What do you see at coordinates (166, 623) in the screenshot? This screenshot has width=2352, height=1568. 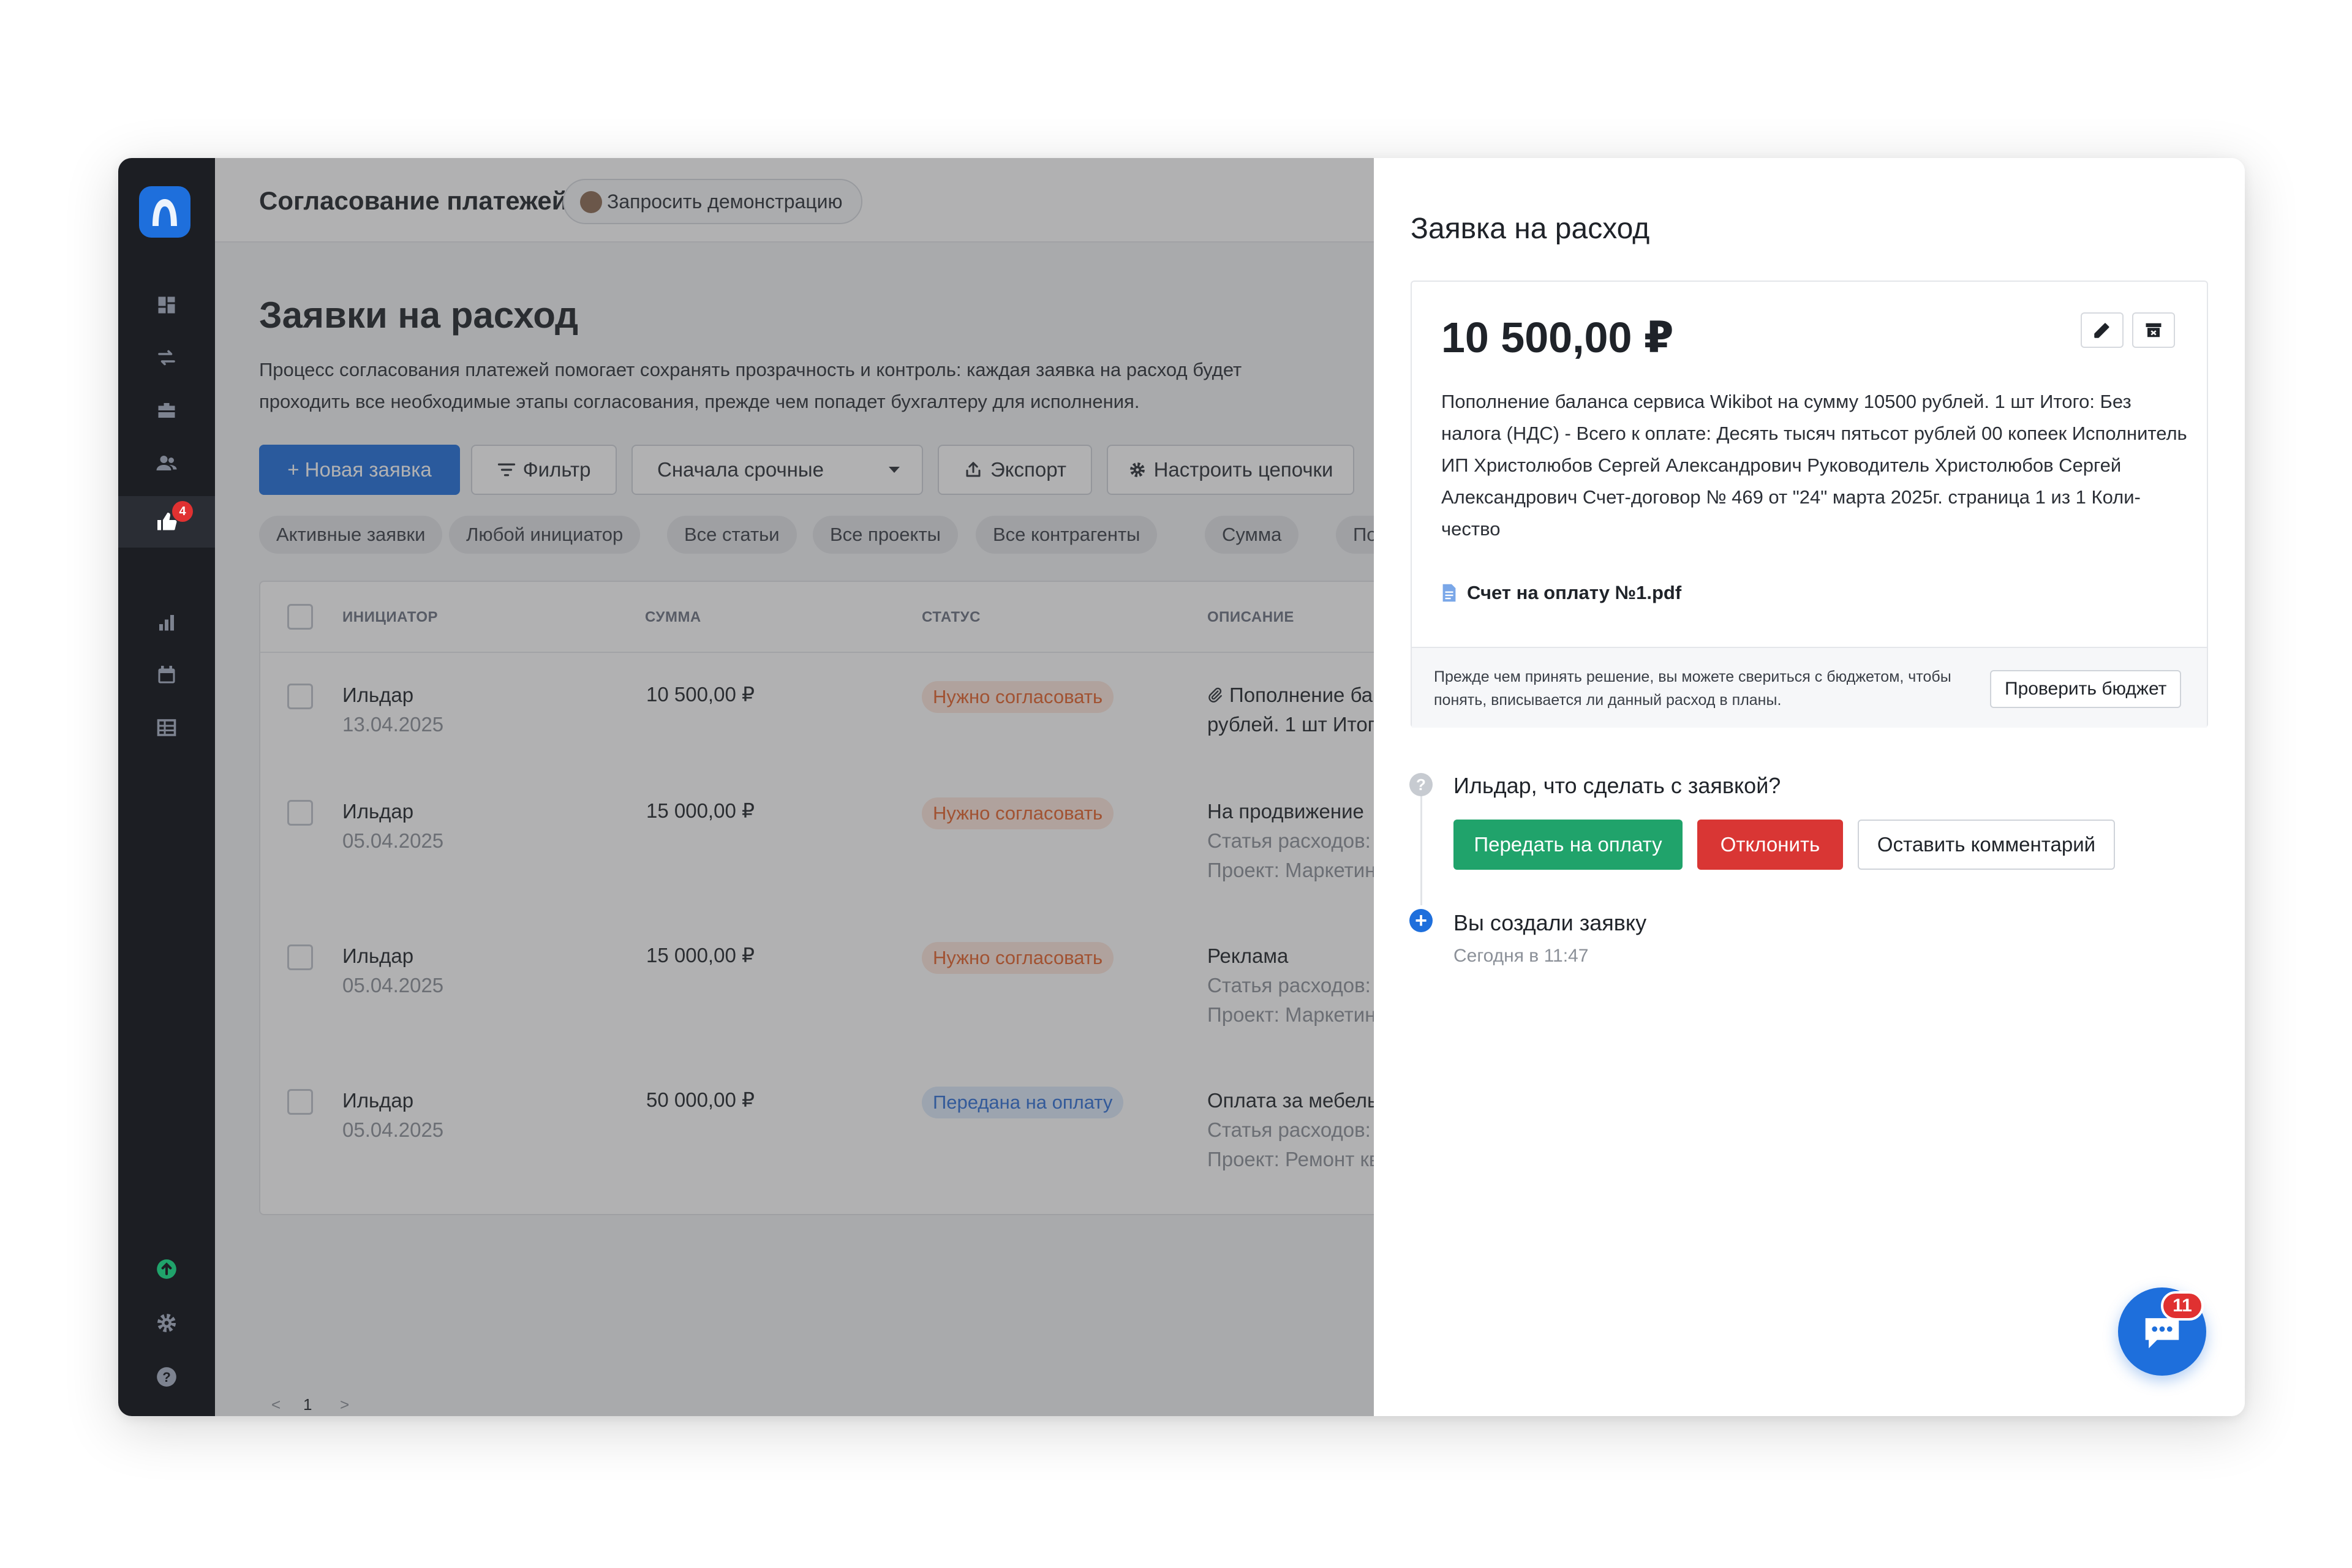 I see `bar-chart-icon` at bounding box center [166, 623].